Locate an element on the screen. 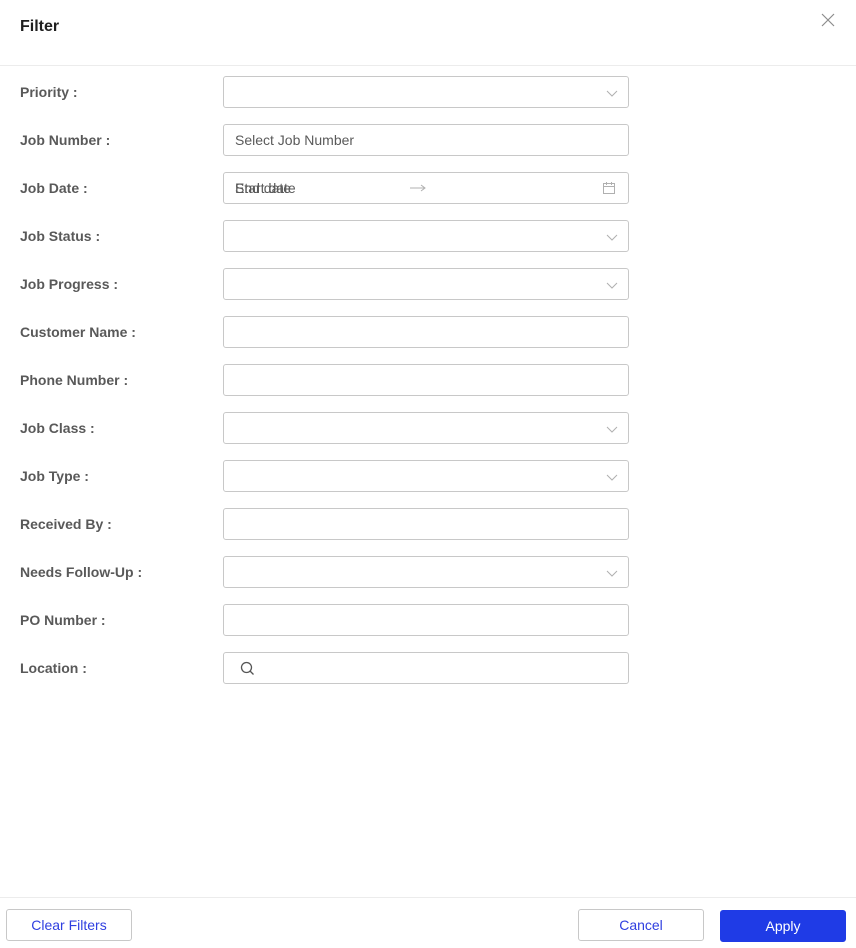 The image size is (856, 948). received-by-label: Received By : is located at coordinates (66, 524).